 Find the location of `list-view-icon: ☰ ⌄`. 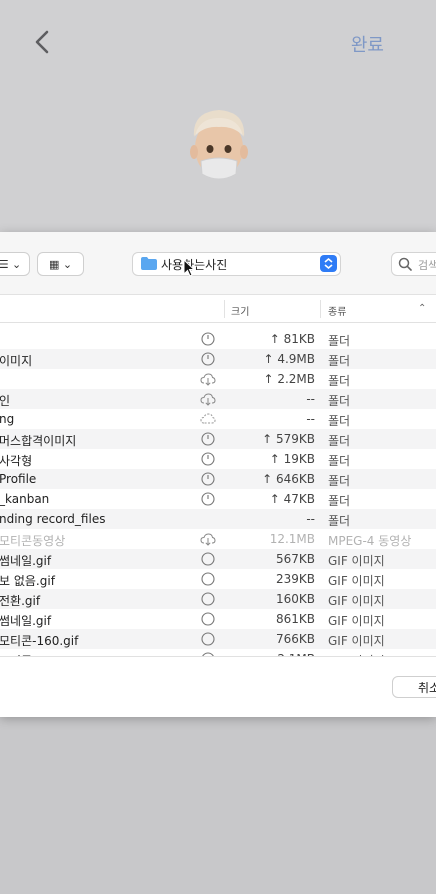

list-view-icon: ☰ ⌄ is located at coordinates (11, 264).